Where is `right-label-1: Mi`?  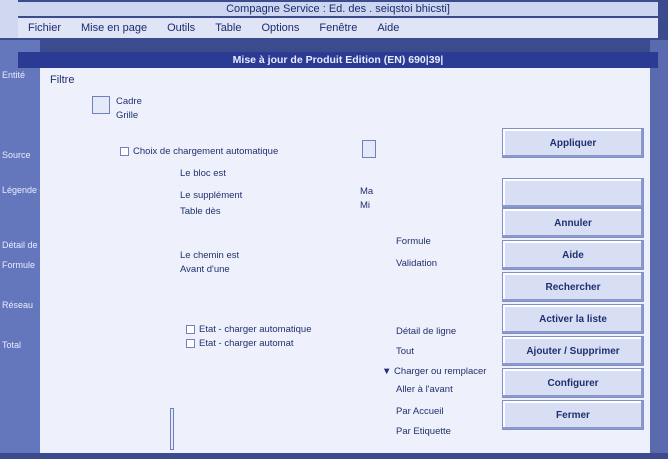 right-label-1: Mi is located at coordinates (365, 205).